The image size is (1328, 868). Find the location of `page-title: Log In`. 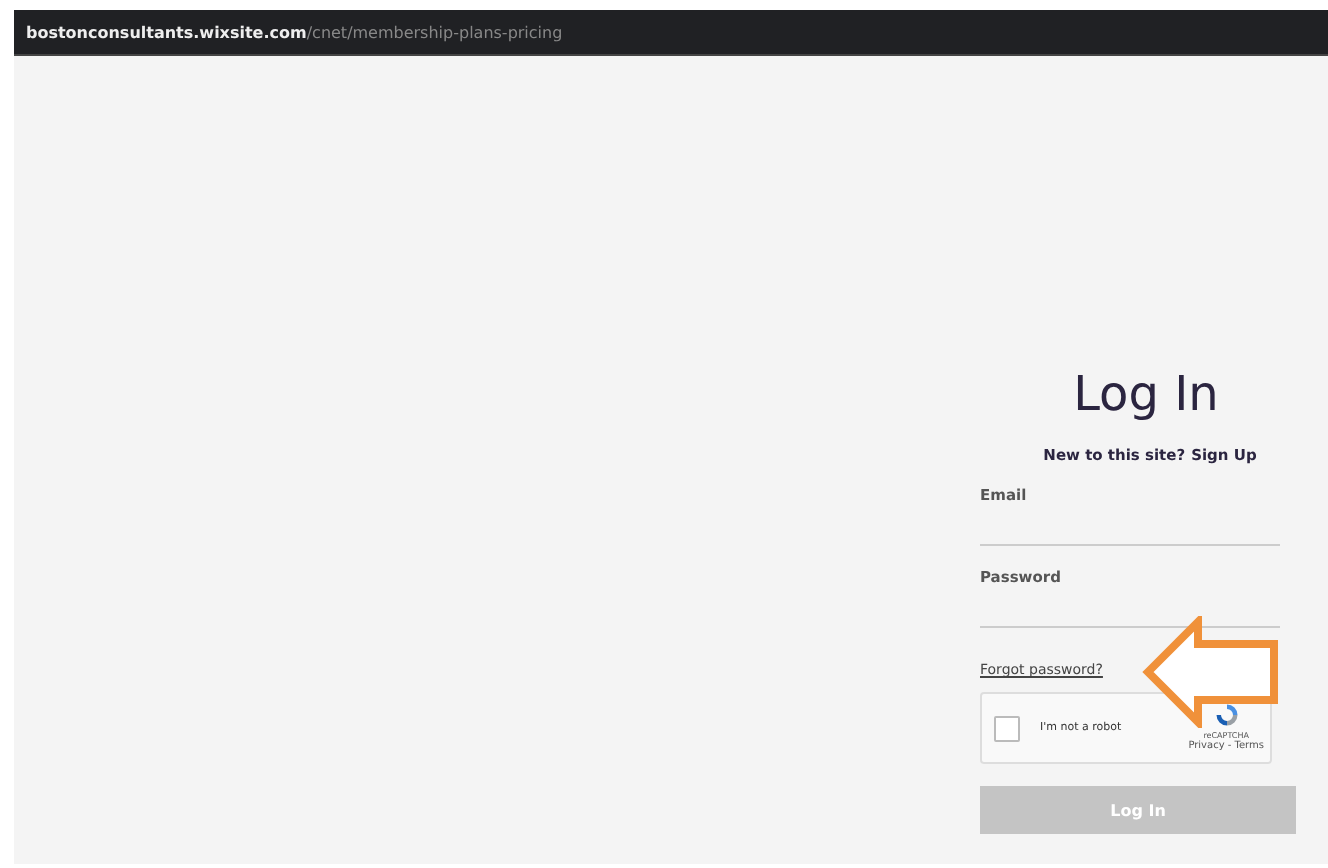

page-title: Log In is located at coordinates (1146, 394).